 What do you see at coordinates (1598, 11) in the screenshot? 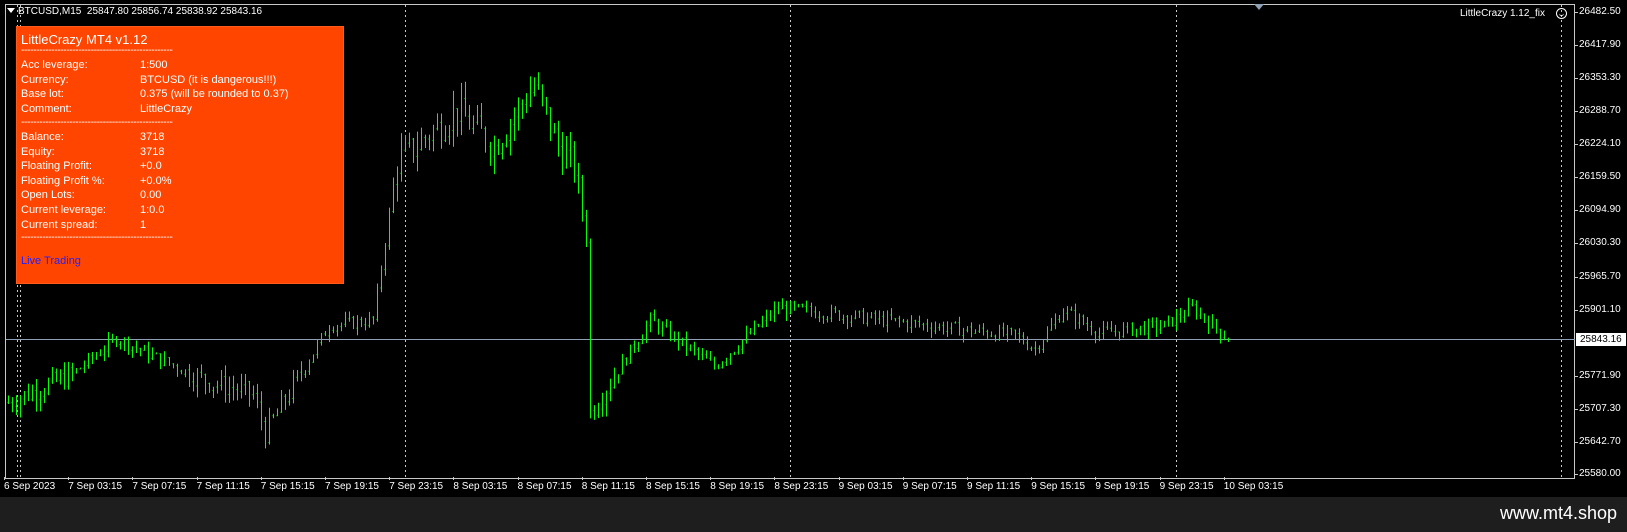
I see `price-tick-label: 26482.50` at bounding box center [1598, 11].